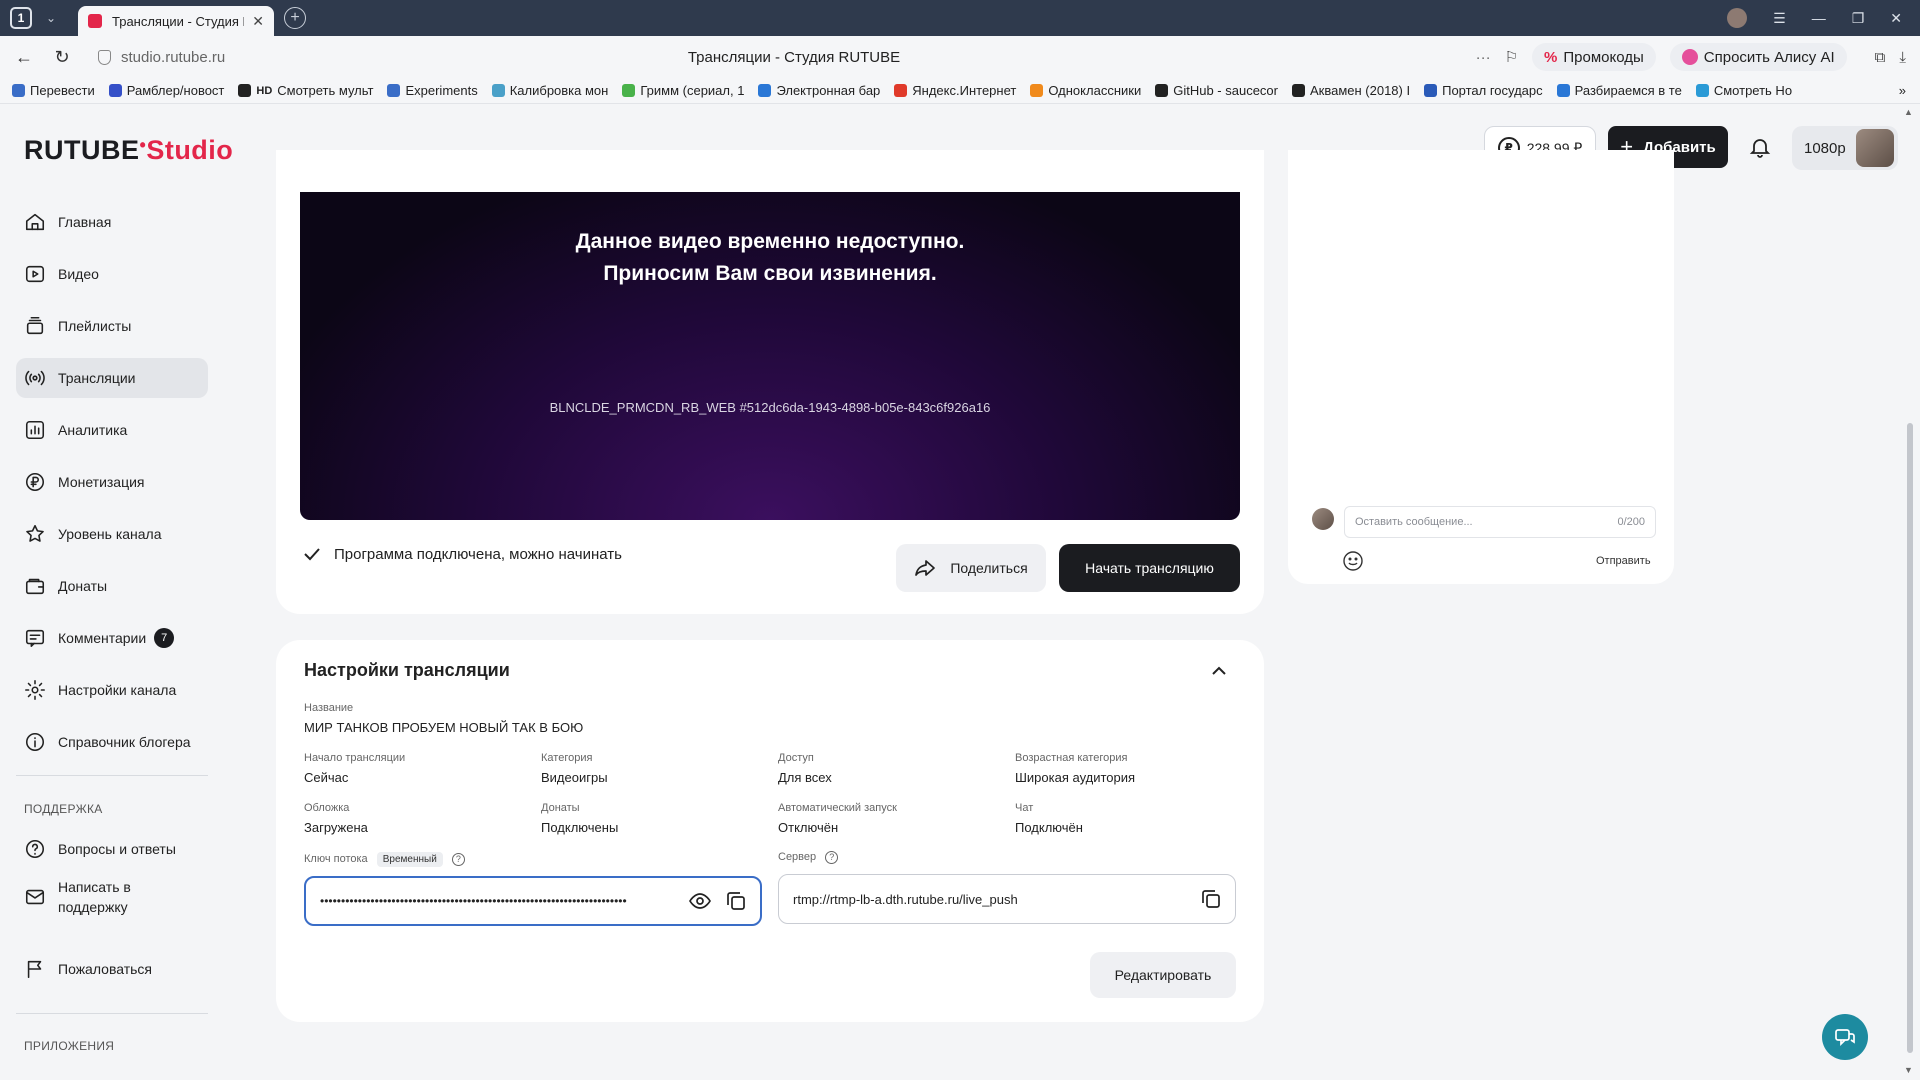 The width and height of the screenshot is (1920, 1080). I want to click on bookmark-item: GitHub - saucecor, so click(1216, 90).